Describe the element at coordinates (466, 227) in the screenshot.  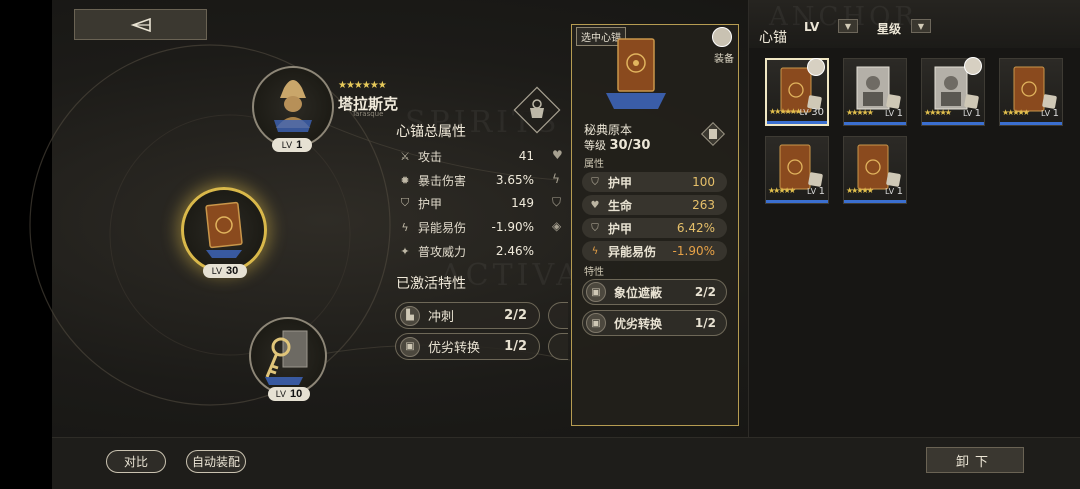
I see `stat-row: ϟ 异能易伤 -1.90%` at that location.